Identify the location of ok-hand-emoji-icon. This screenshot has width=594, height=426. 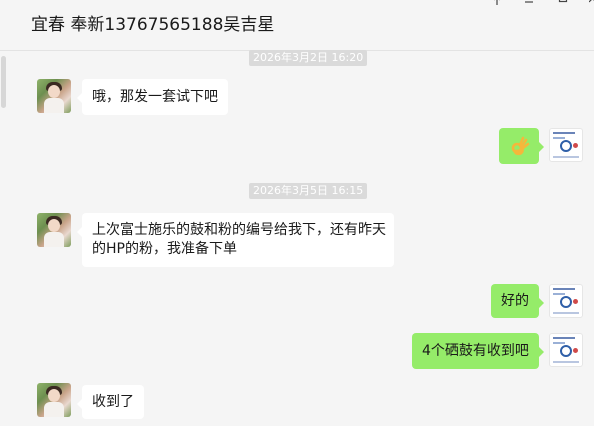
(520, 146).